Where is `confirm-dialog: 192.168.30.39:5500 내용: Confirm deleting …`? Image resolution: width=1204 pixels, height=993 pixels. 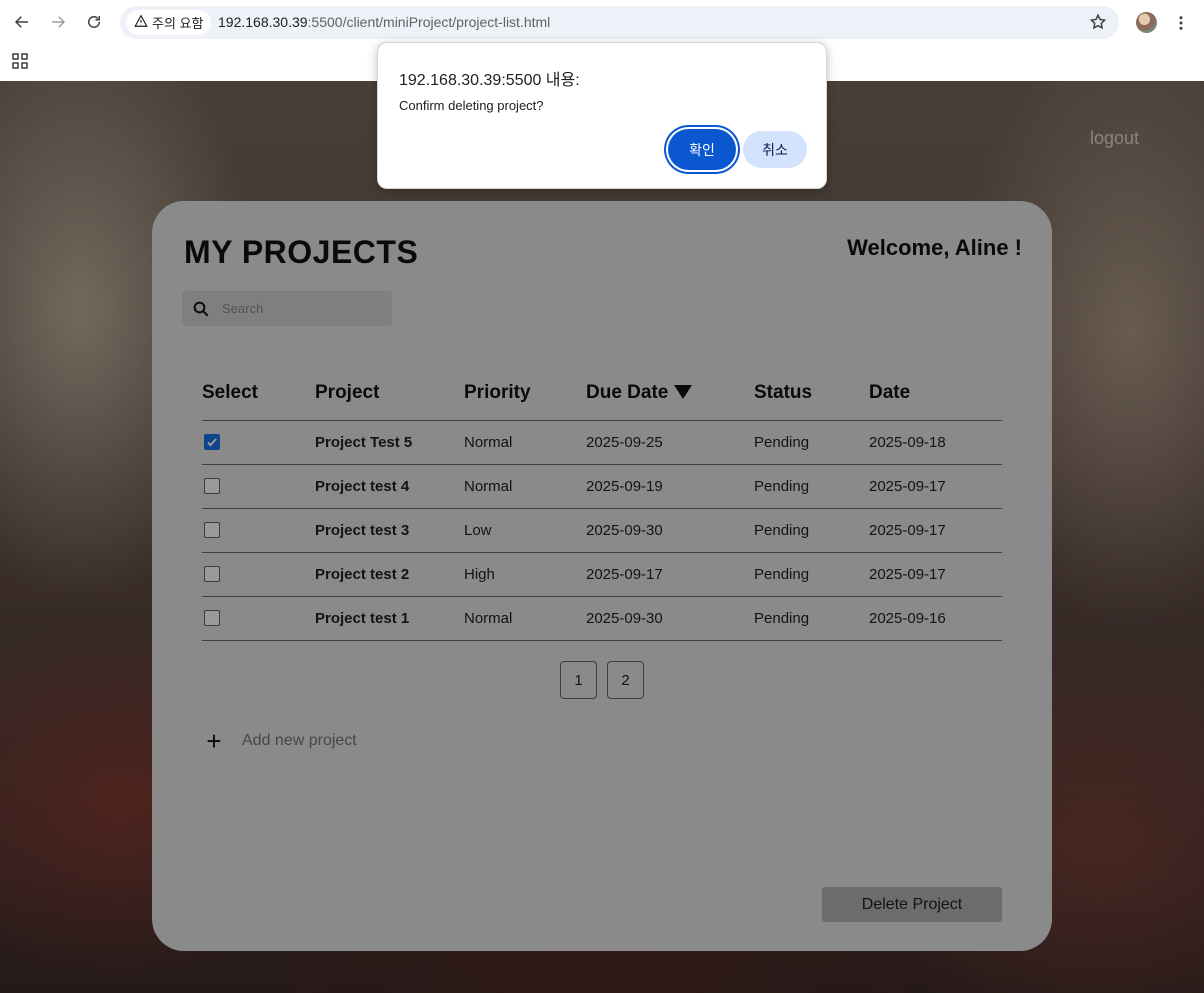 confirm-dialog: 192.168.30.39:5500 내용: Confirm deleting … is located at coordinates (602, 115).